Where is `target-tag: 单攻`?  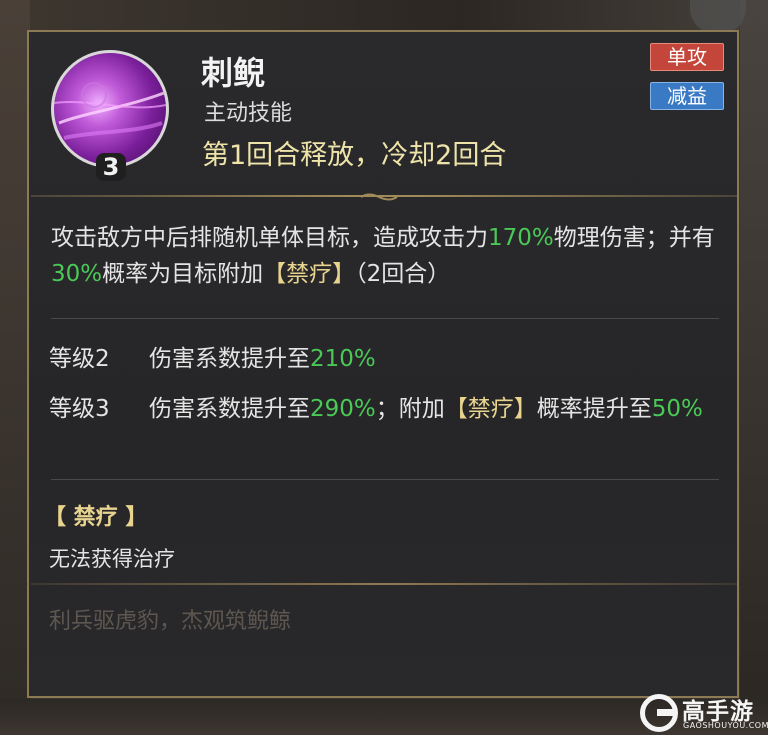 target-tag: 单攻 is located at coordinates (687, 57).